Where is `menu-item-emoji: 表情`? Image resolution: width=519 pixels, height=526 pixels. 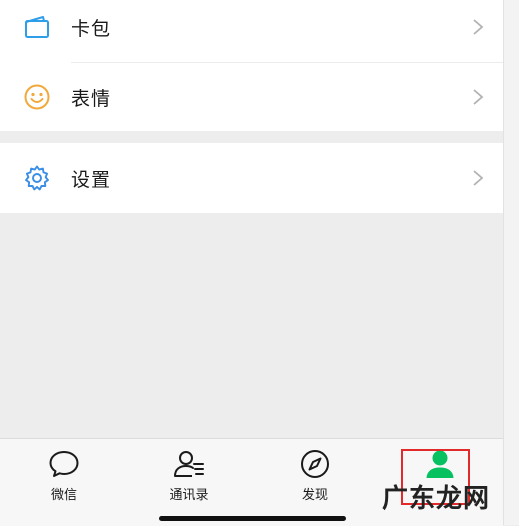 menu-item-emoji: 表情 is located at coordinates (251, 97).